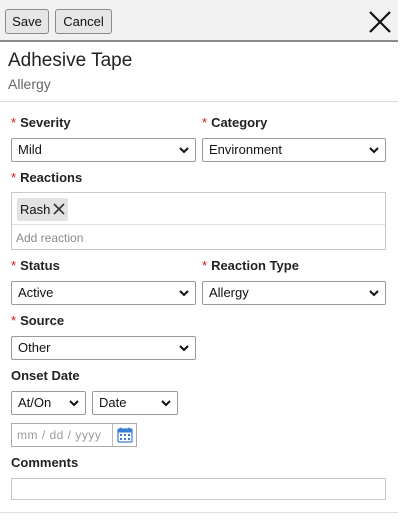  What do you see at coordinates (113, 402) in the screenshot?
I see `onset-precision-value: Date` at bounding box center [113, 402].